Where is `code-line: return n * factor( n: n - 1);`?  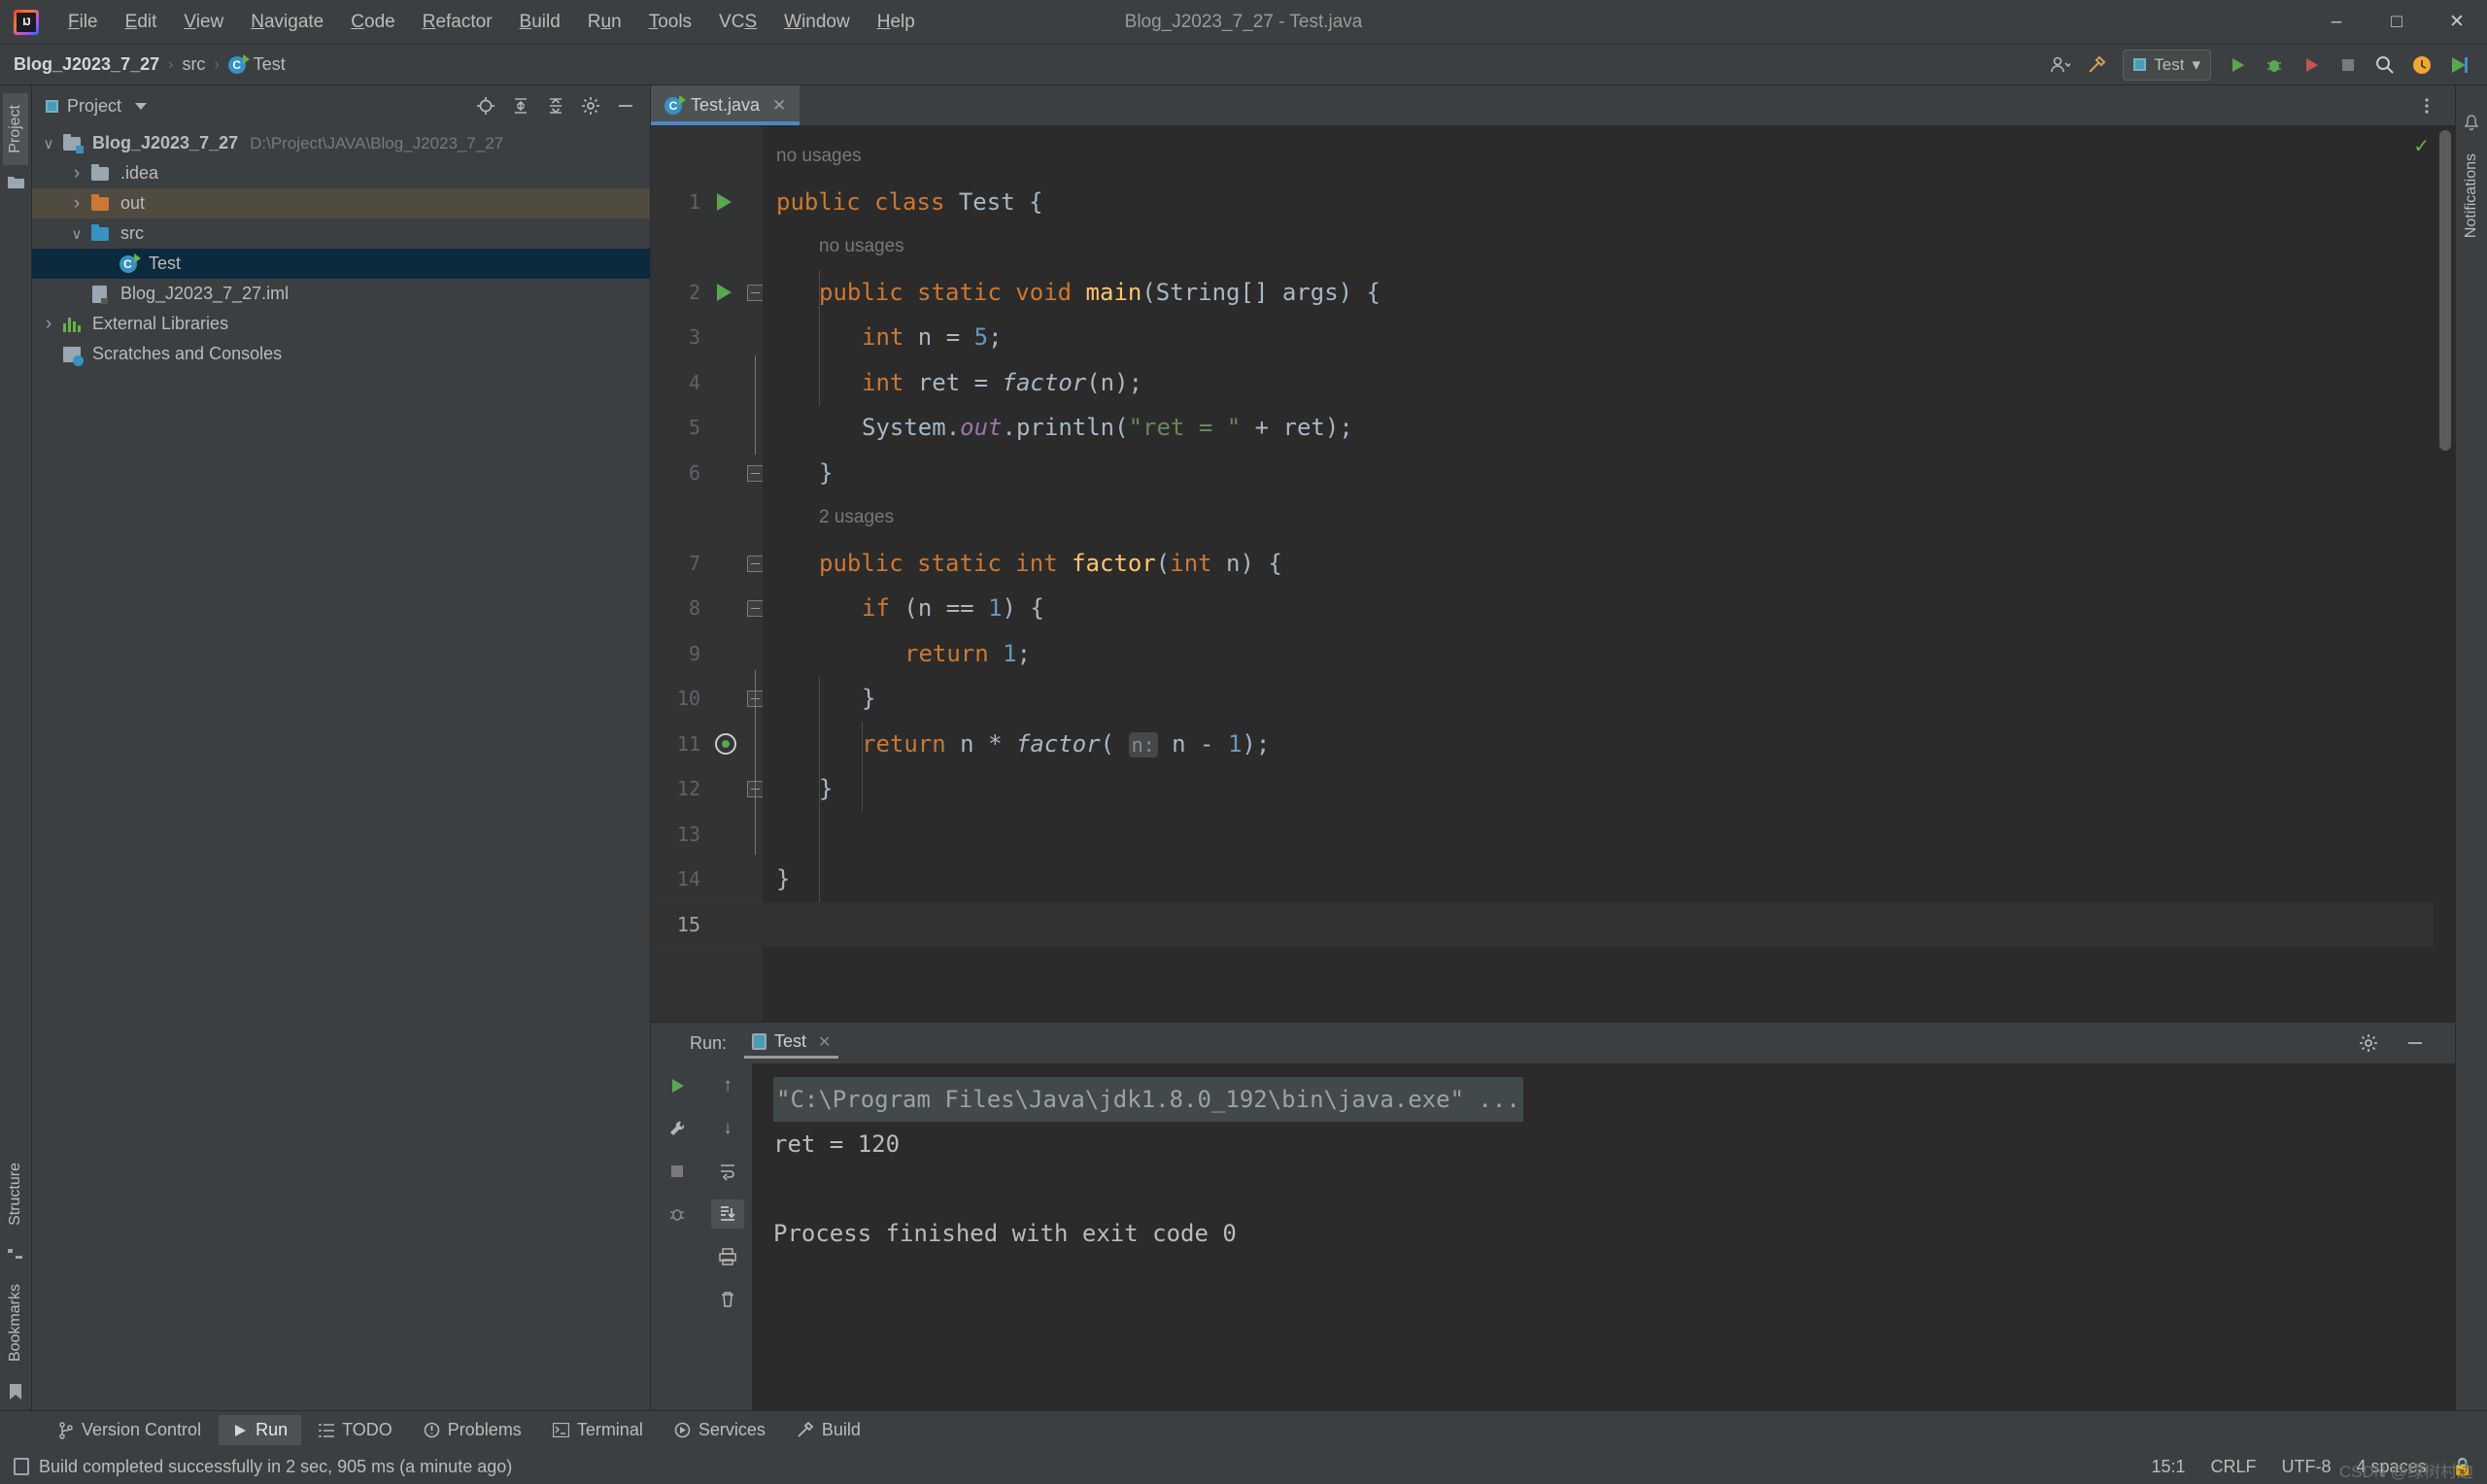
code-line: return n * factor( n: n - 1); is located at coordinates (1615, 744).